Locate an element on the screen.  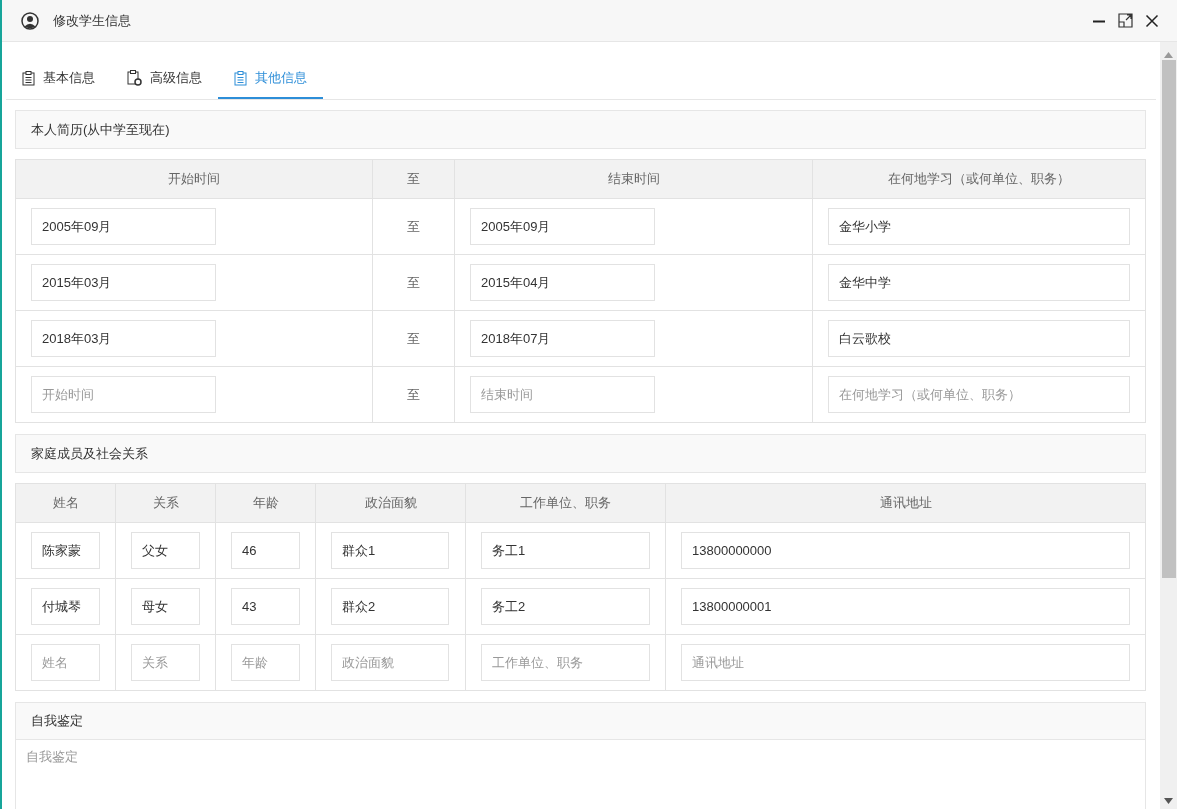
family-field: 政治面貌 is located at coordinates (390, 662).